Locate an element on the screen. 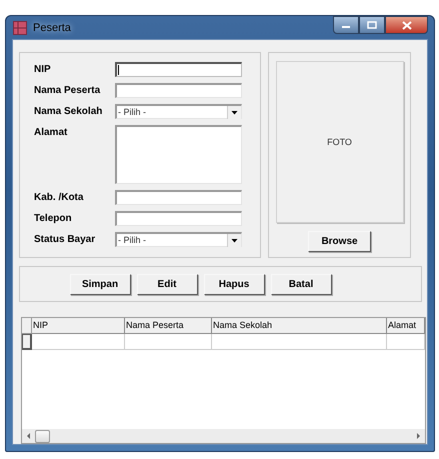 This screenshot has height=459, width=439. action-button: Batal is located at coordinates (301, 284).